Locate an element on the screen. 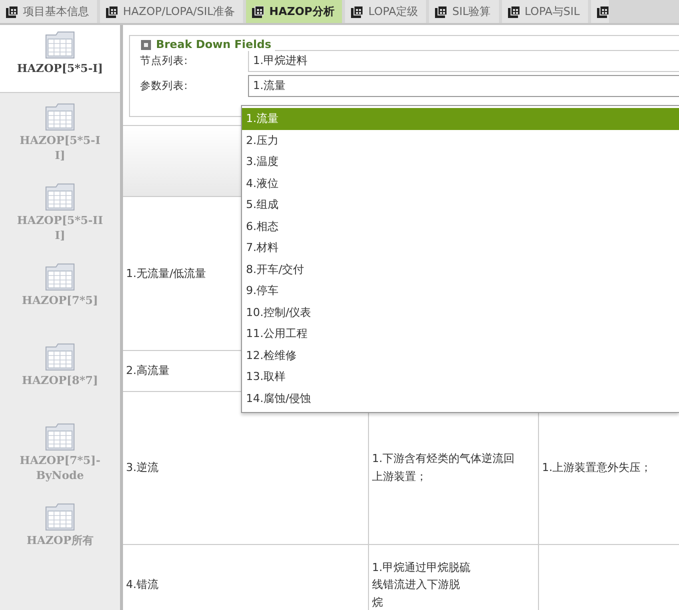  dropdown-option: 12.检维修 is located at coordinates (460, 355).